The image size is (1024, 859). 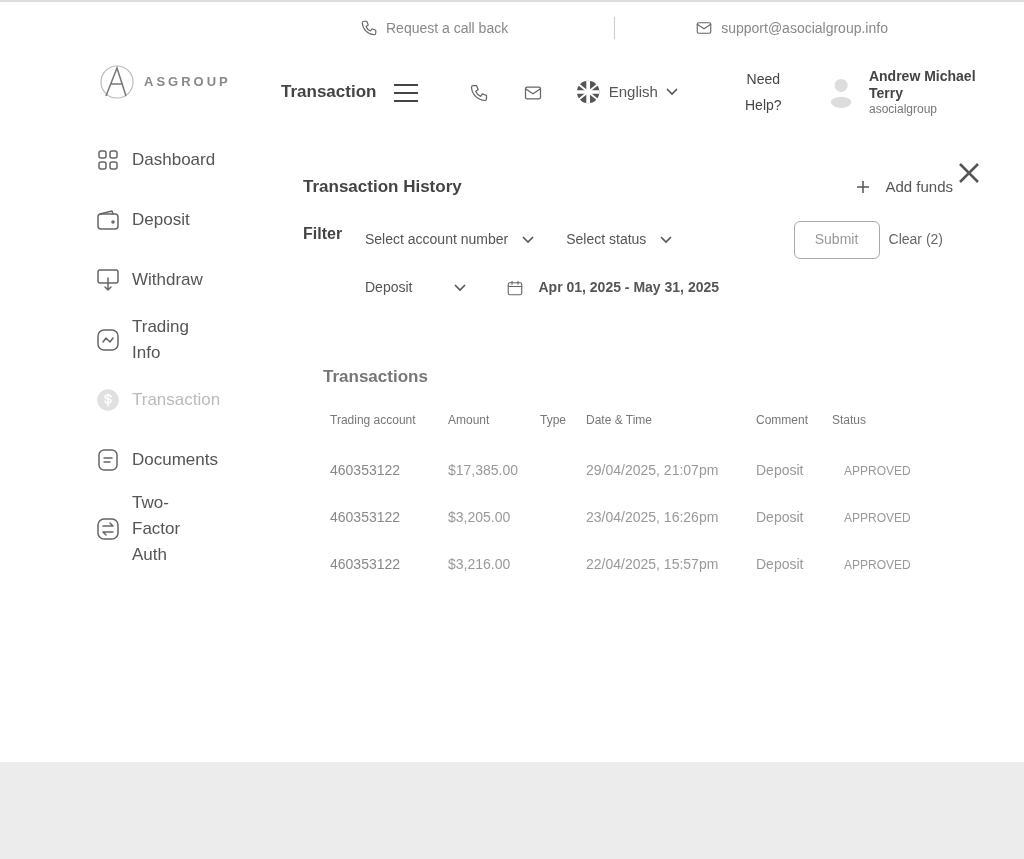 I want to click on table-cell: $17,385.00, so click(x=483, y=470).